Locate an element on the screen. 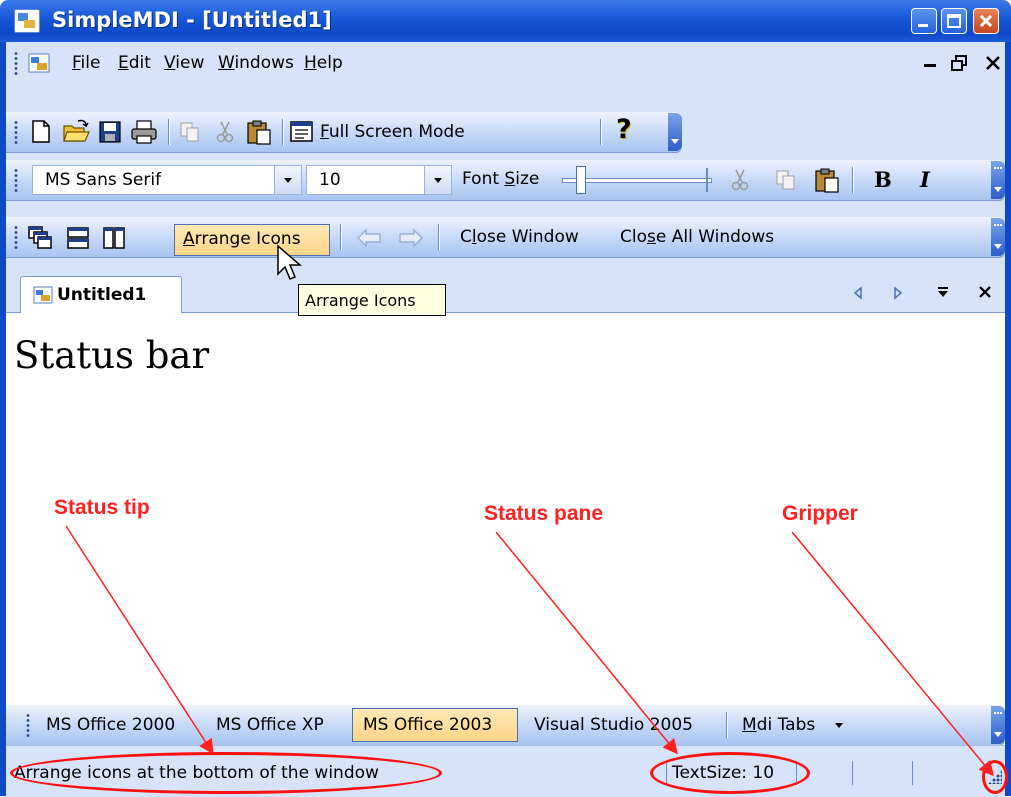  font-size-slider is located at coordinates (638, 180).